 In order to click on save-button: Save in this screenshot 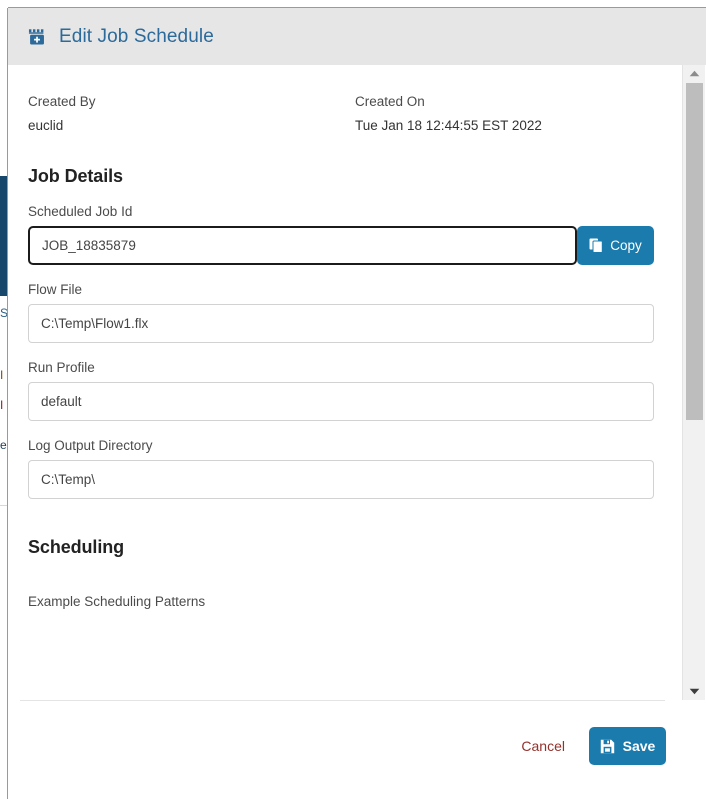, I will do `click(627, 746)`.